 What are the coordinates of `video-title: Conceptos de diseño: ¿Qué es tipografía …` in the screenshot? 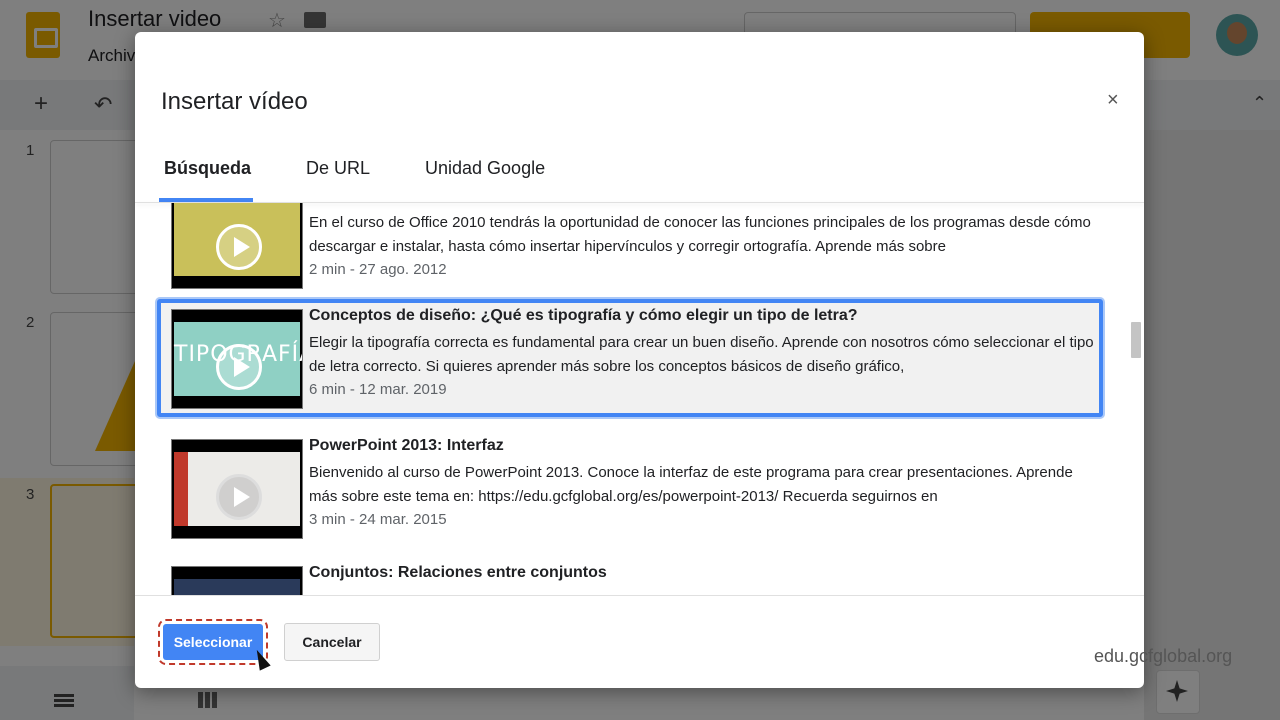 It's located at (583, 315).